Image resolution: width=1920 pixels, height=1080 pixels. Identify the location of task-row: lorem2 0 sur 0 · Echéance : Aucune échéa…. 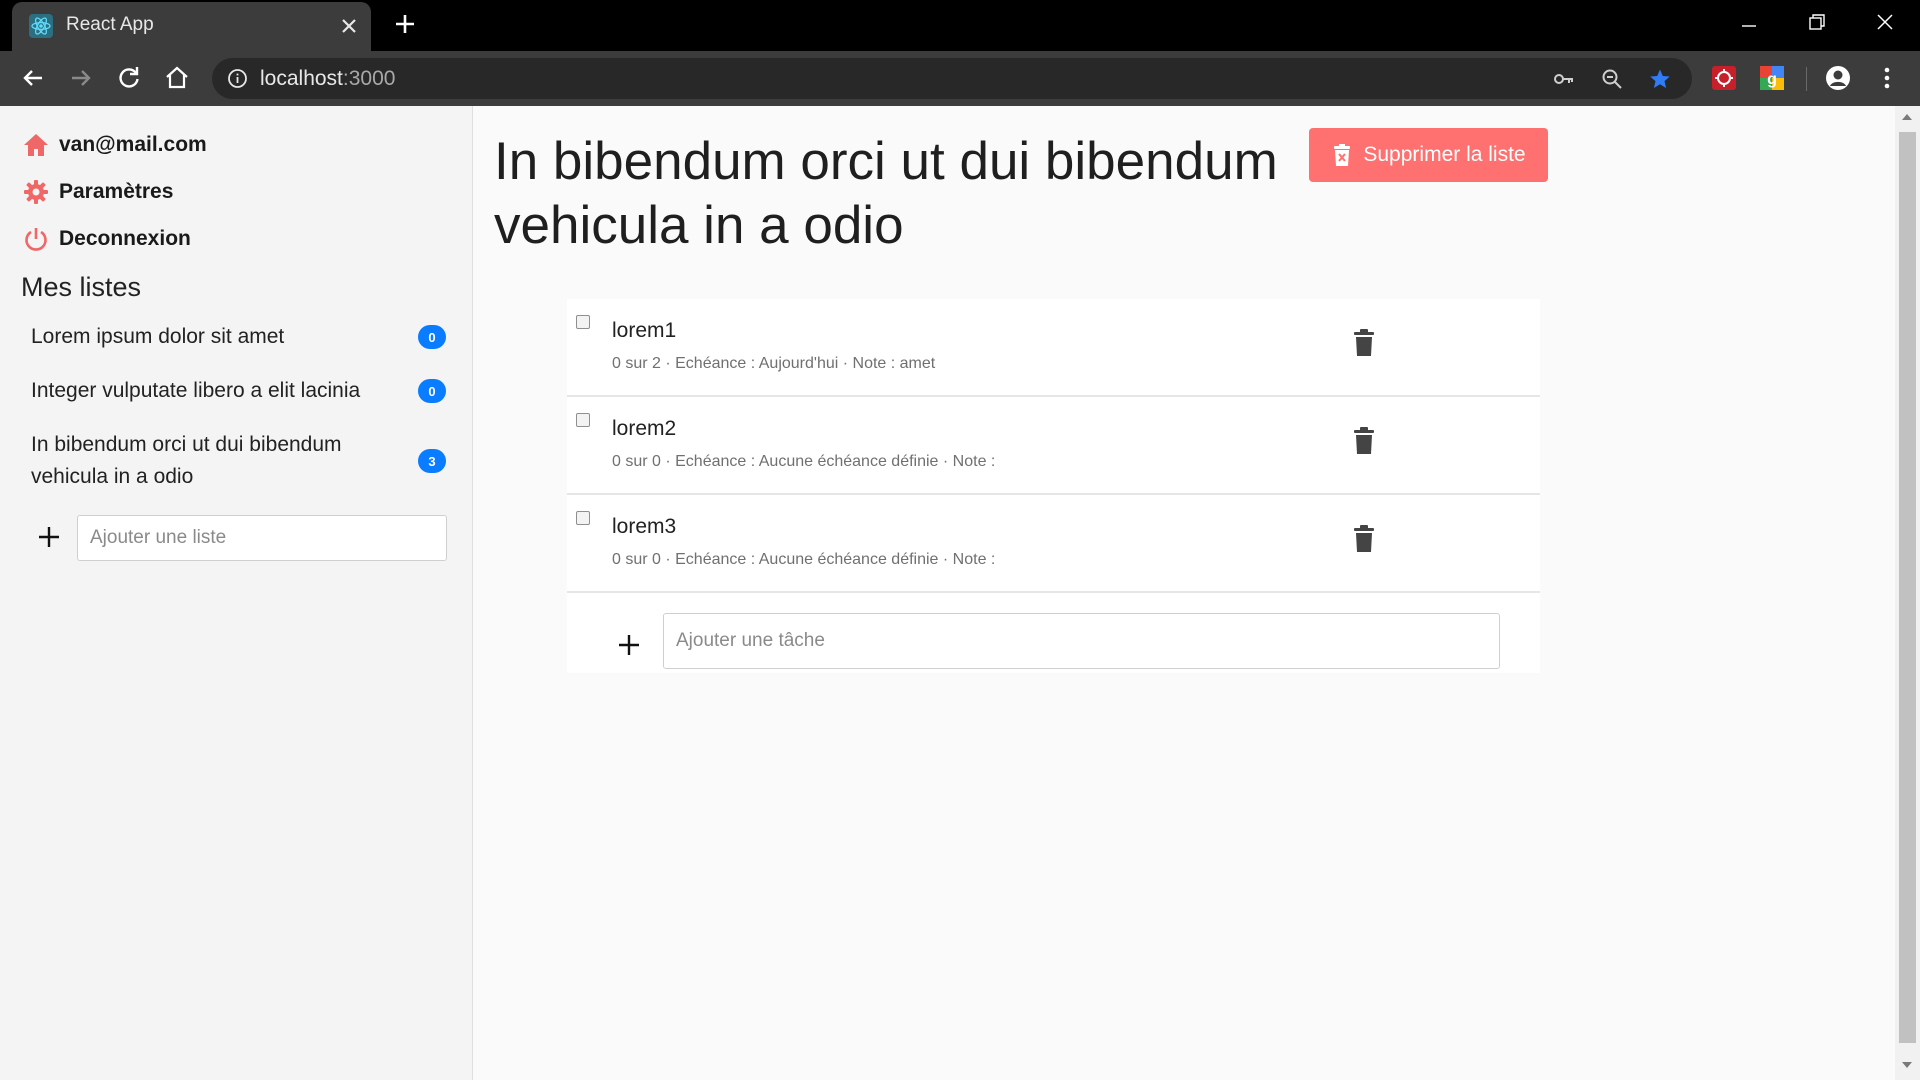
(1053, 446).